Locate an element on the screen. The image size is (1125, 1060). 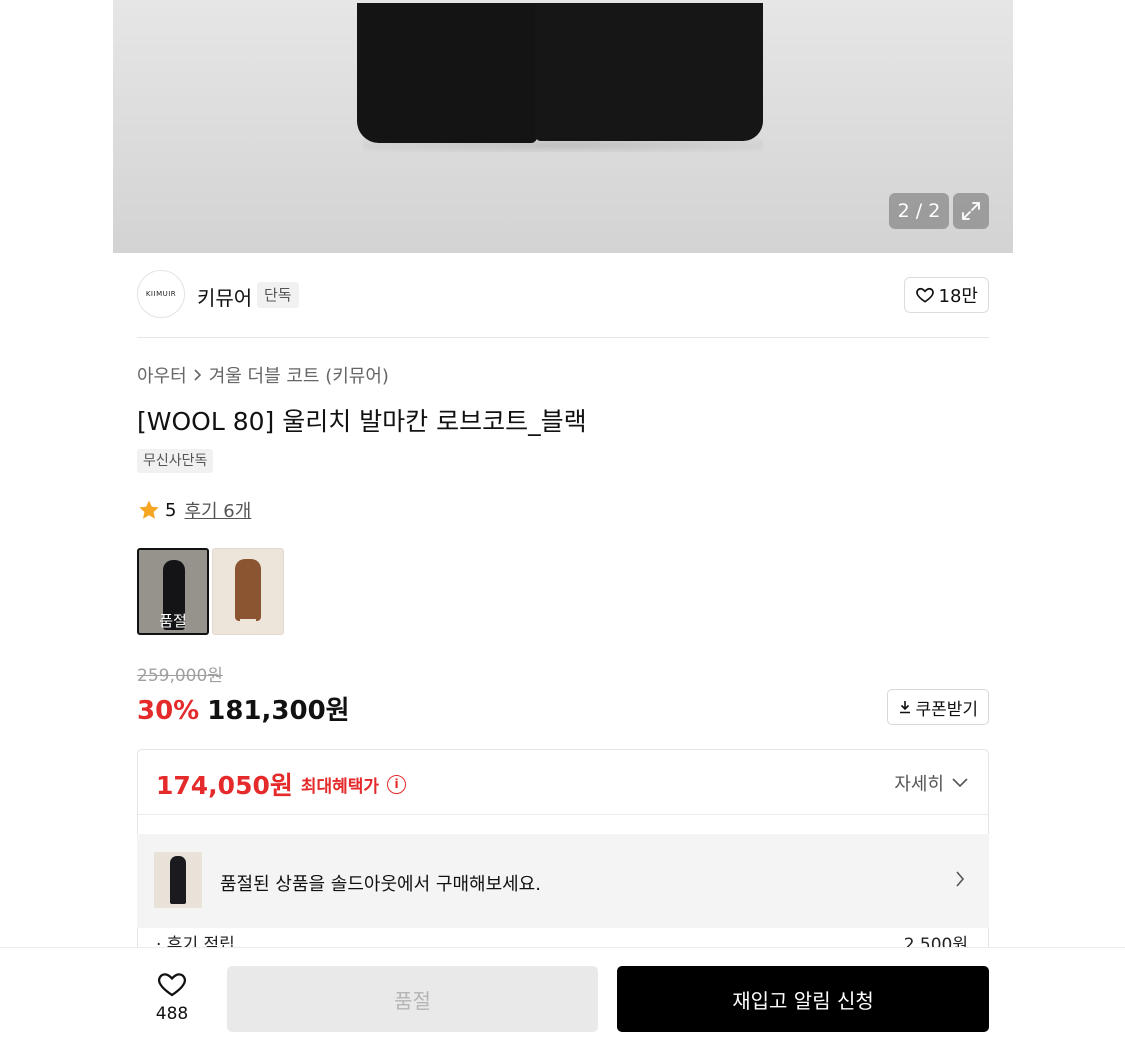
image-counter: 2 / 2 is located at coordinates (919, 211).